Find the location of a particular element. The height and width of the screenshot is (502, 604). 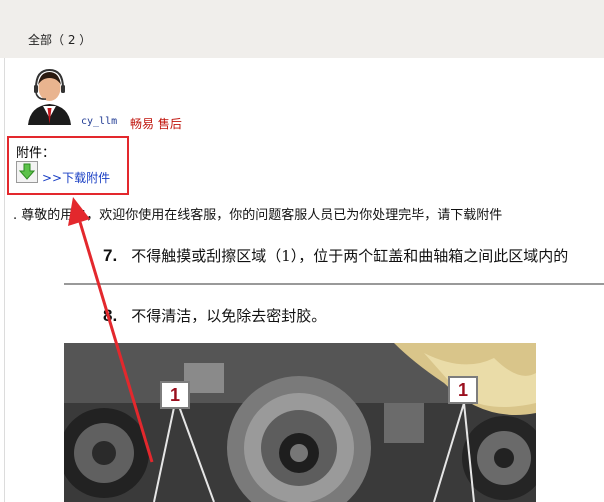

tab-all: 全部（ 2 ） is located at coordinates (59, 39).